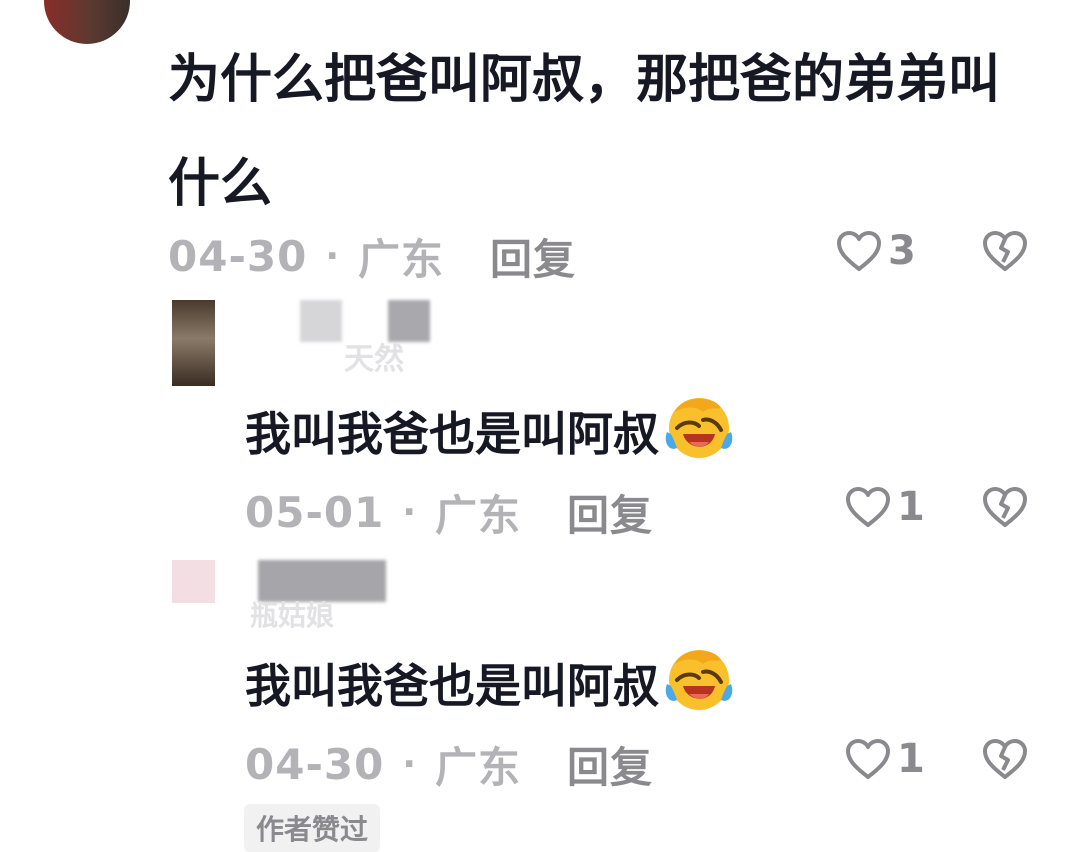  What do you see at coordinates (584, 80) in the screenshot?
I see `comment-text-line: 为什么把爸叫阿叔，那把爸的弟弟叫` at bounding box center [584, 80].